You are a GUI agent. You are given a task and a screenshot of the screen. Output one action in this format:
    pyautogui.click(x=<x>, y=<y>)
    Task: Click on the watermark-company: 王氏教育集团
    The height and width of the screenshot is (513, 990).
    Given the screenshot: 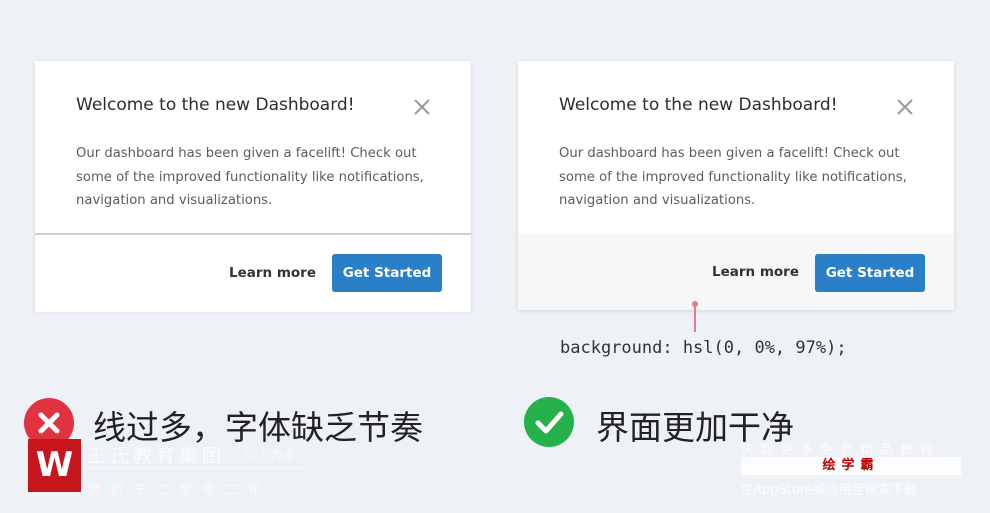 What is the action you would take?
    pyautogui.click(x=156, y=456)
    